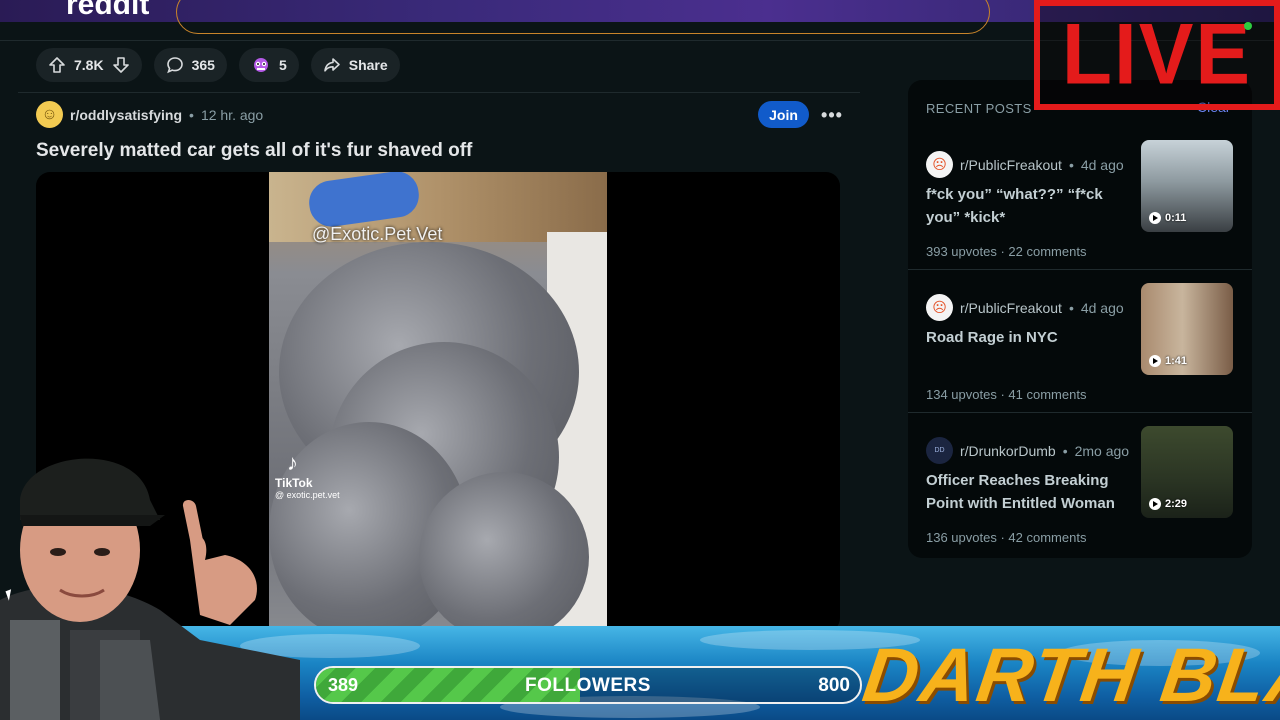 The height and width of the screenshot is (720, 1280). Describe the element at coordinates (57, 65) in the screenshot. I see `upvote-icon` at that location.